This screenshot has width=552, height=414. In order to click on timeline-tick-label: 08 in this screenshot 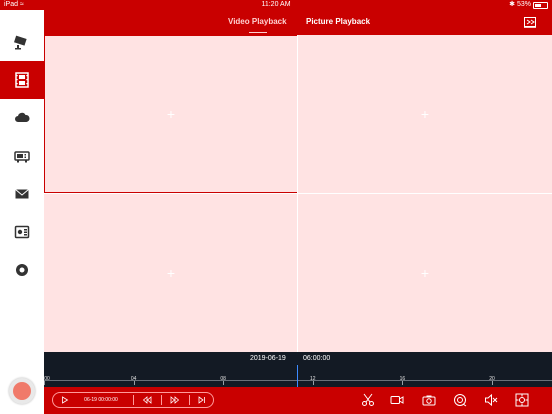, I will do `click(223, 379)`.